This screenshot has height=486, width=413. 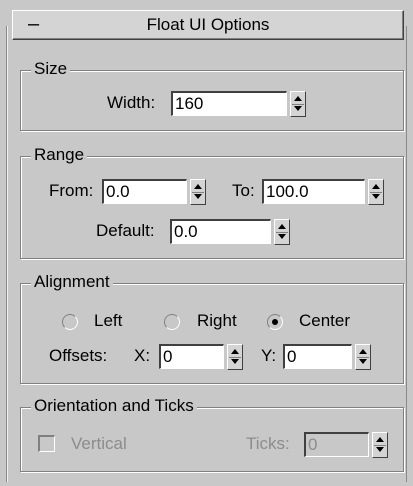 What do you see at coordinates (172, 322) in the screenshot?
I see `radio-right` at bounding box center [172, 322].